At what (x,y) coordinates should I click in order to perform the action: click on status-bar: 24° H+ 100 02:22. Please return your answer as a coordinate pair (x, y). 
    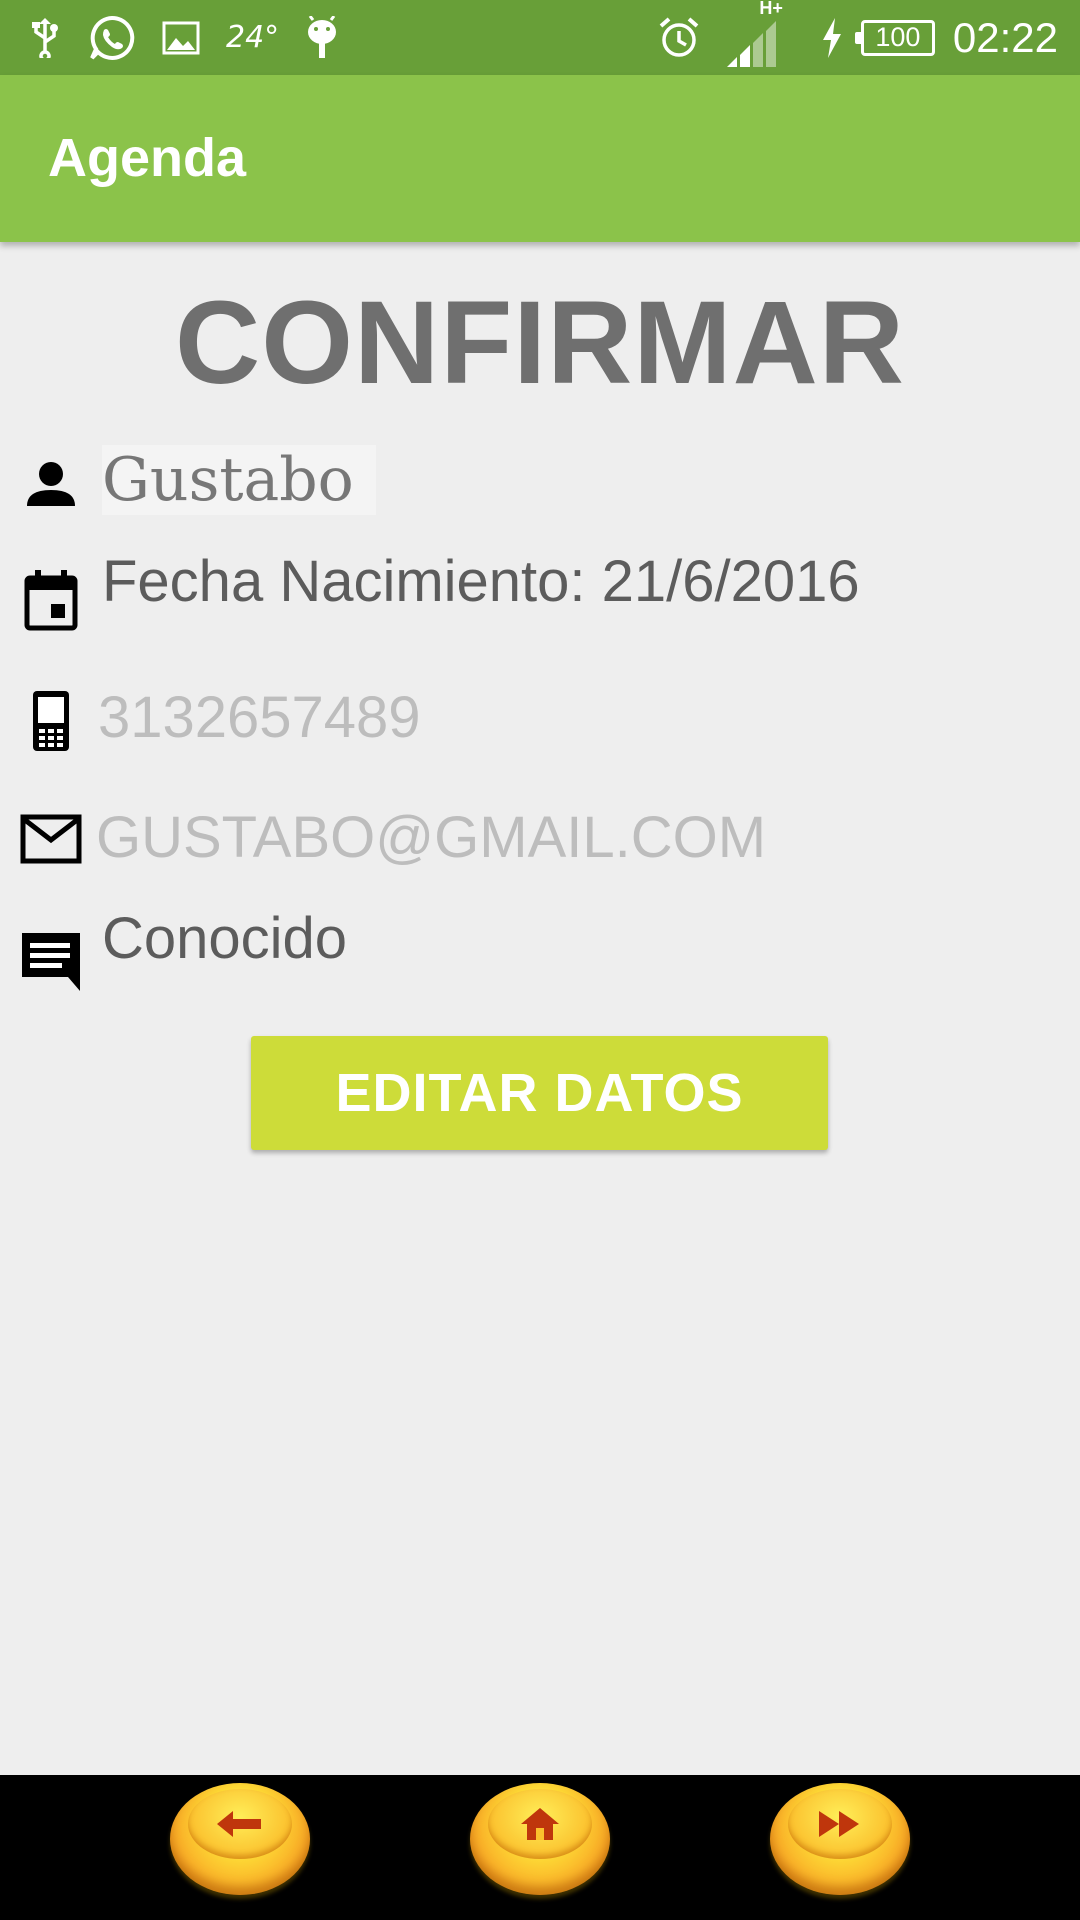
    Looking at the image, I should click on (540, 37).